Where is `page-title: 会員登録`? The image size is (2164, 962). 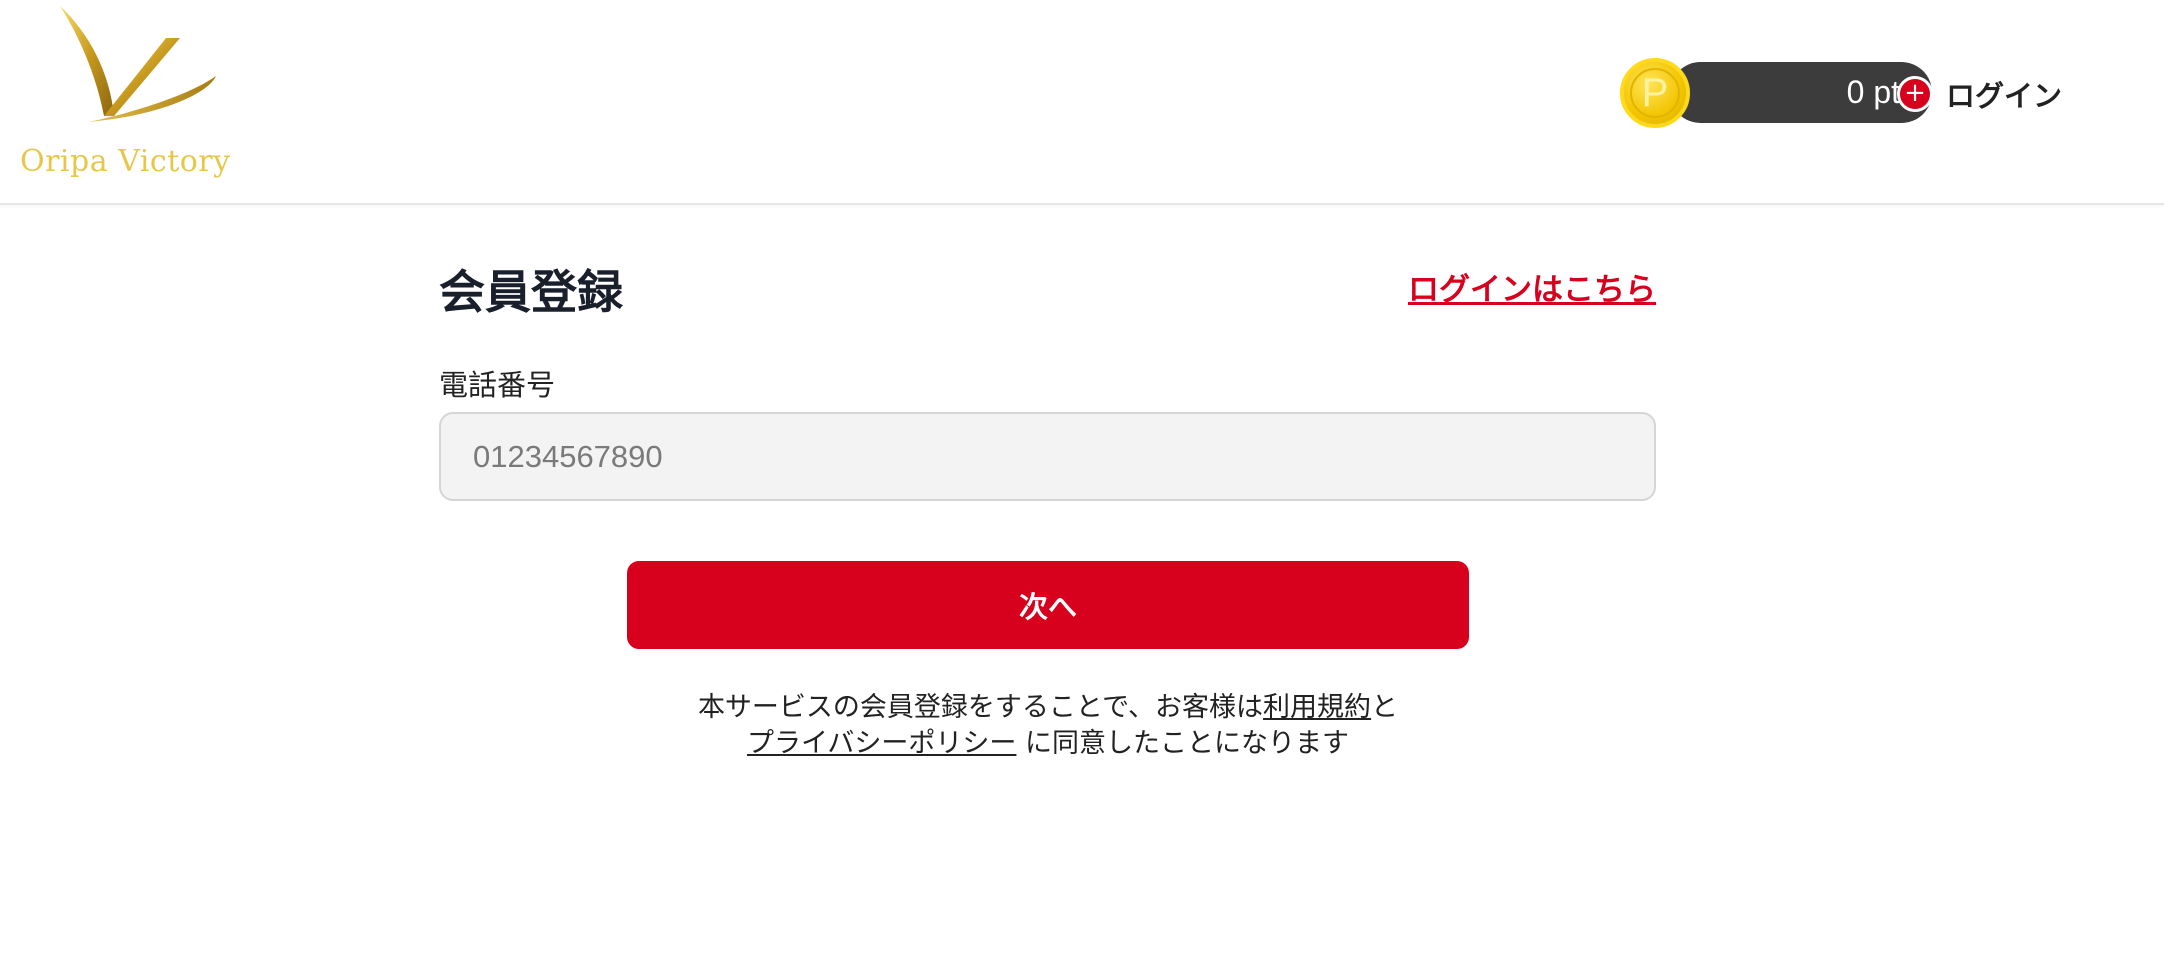
page-title: 会員登録 is located at coordinates (531, 292).